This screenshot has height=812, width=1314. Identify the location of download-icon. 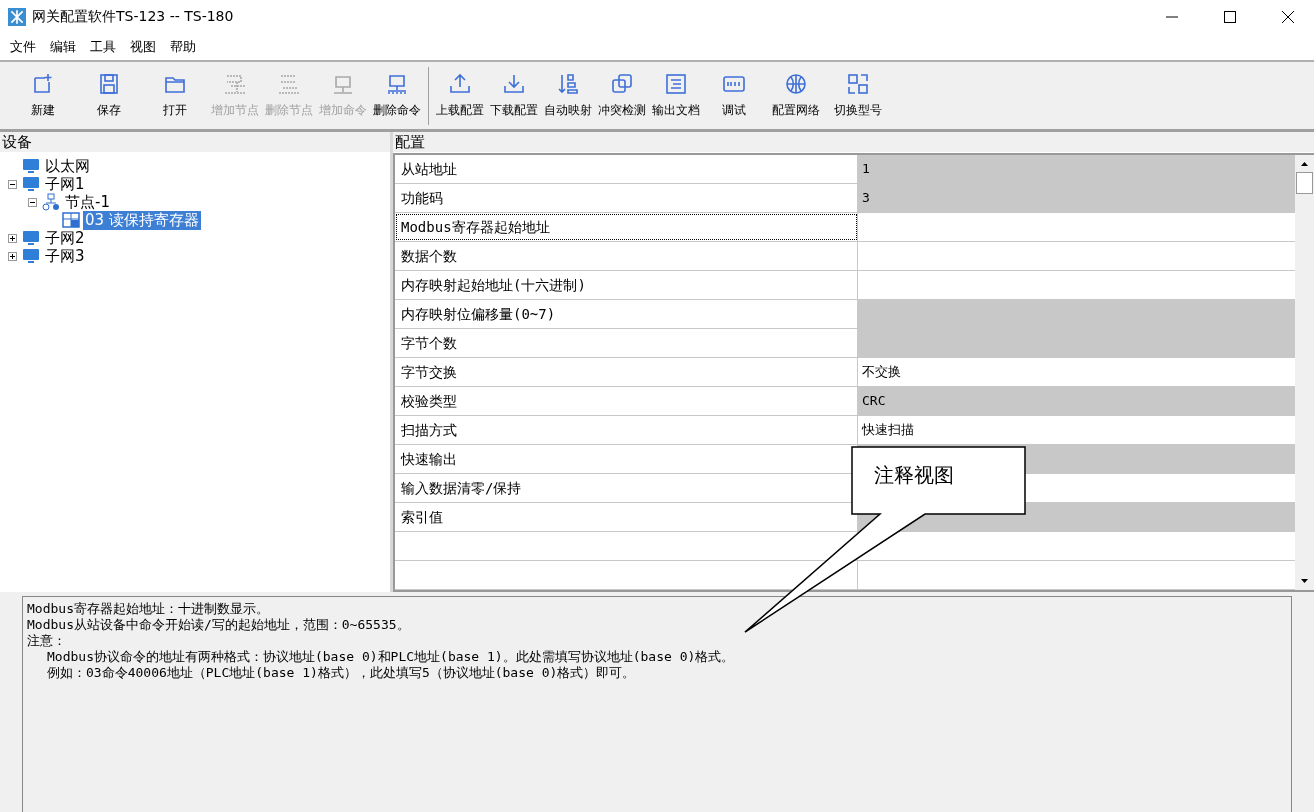
(514, 84).